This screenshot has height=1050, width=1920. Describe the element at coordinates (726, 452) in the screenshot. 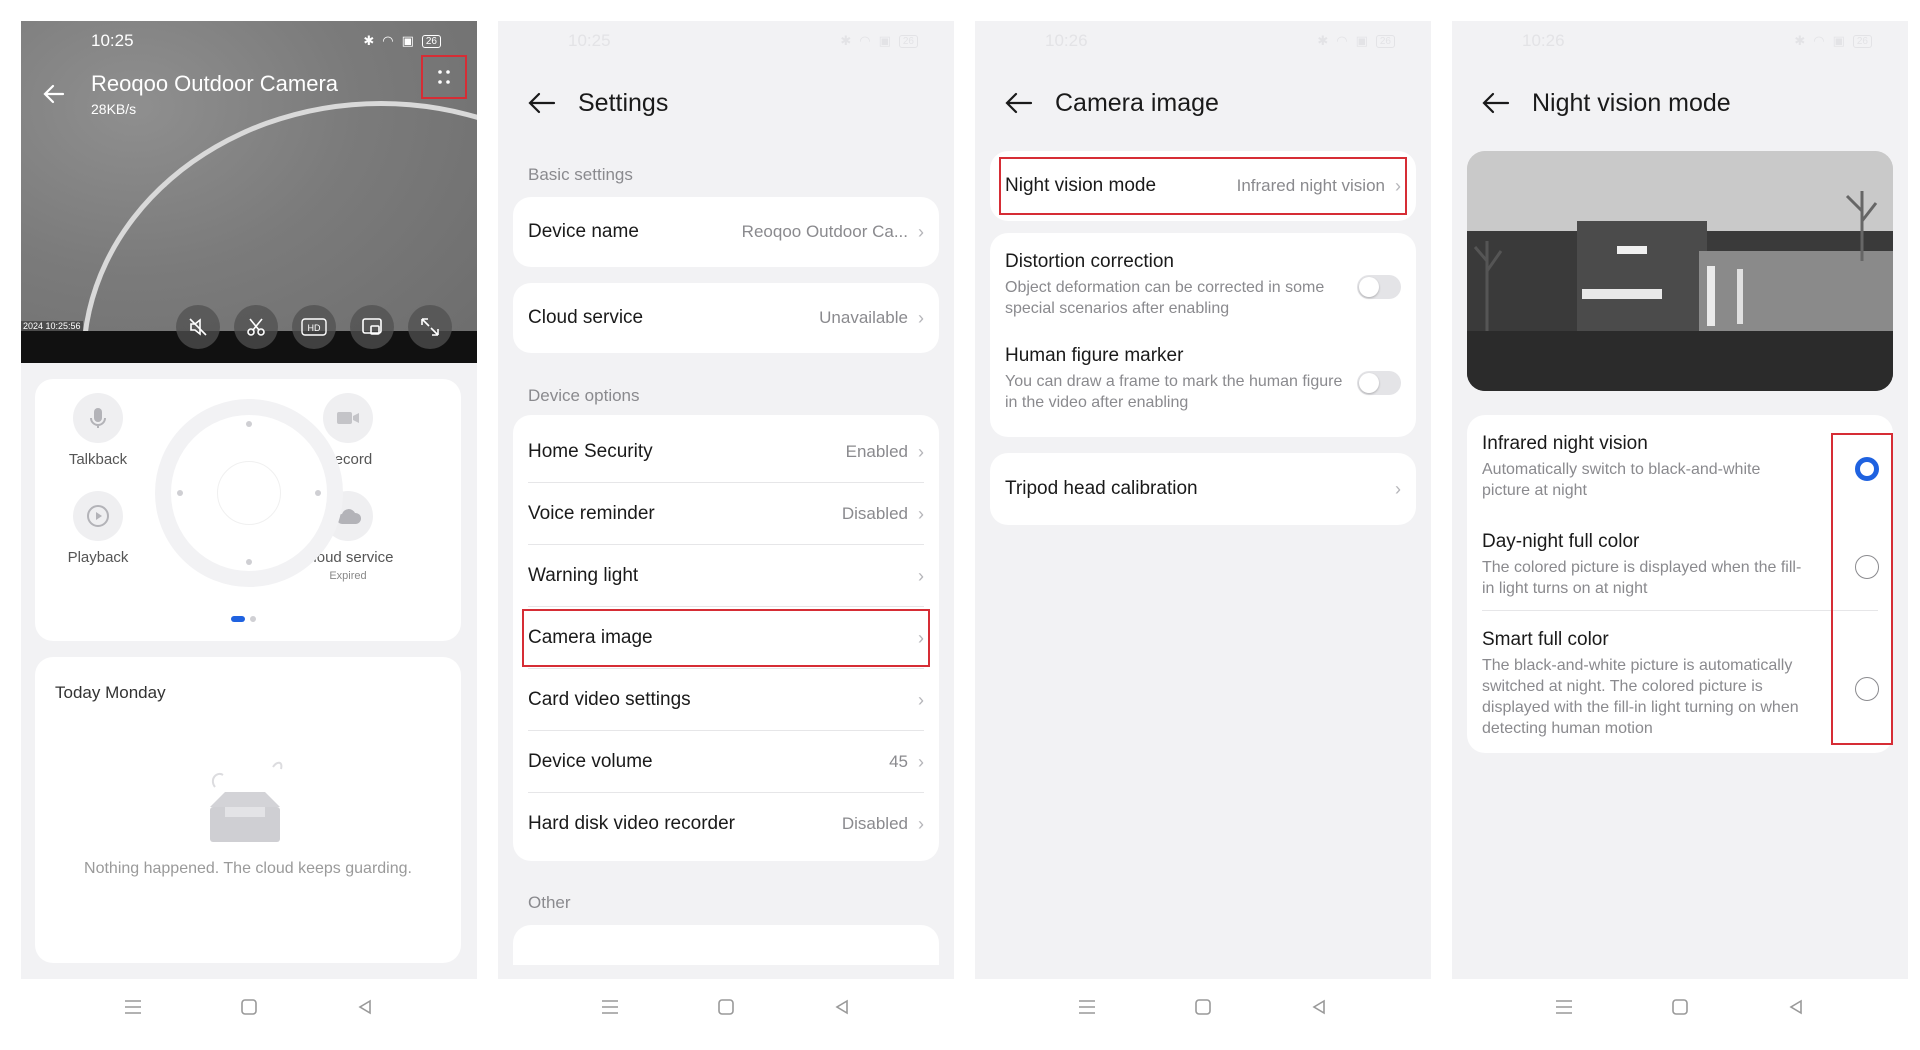

I see `option-row-home-security: Home Security Enabled ›` at that location.